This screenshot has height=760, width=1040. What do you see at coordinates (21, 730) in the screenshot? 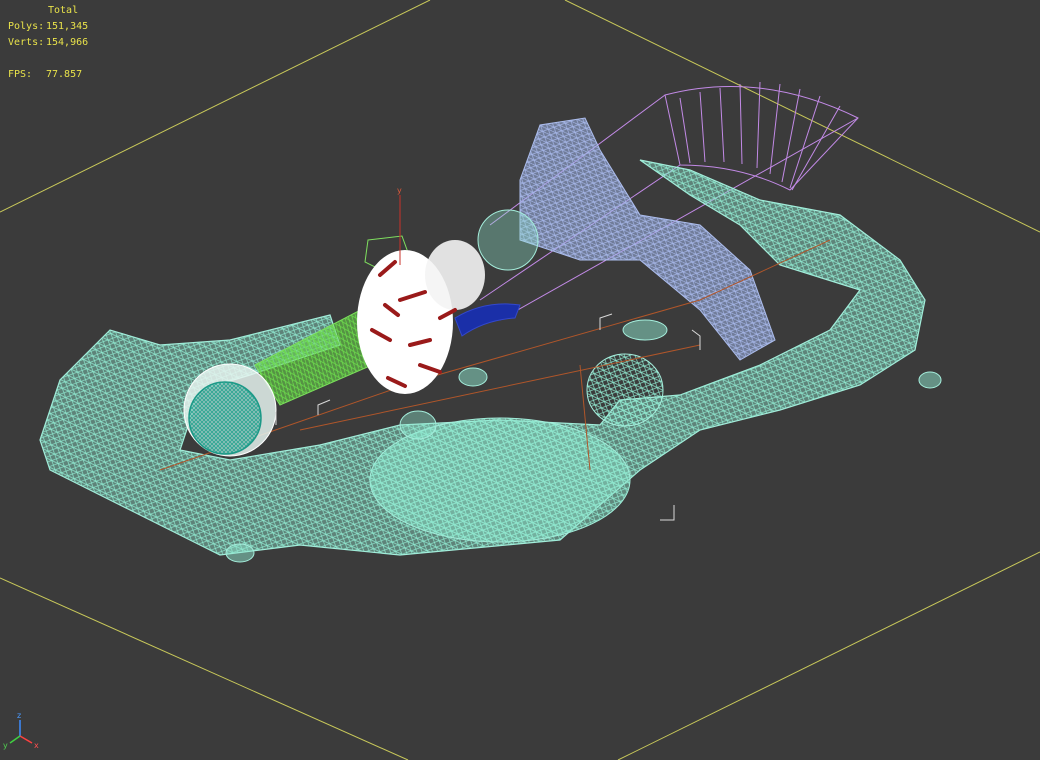
I see `axis-tripod: z x y` at bounding box center [21, 730].